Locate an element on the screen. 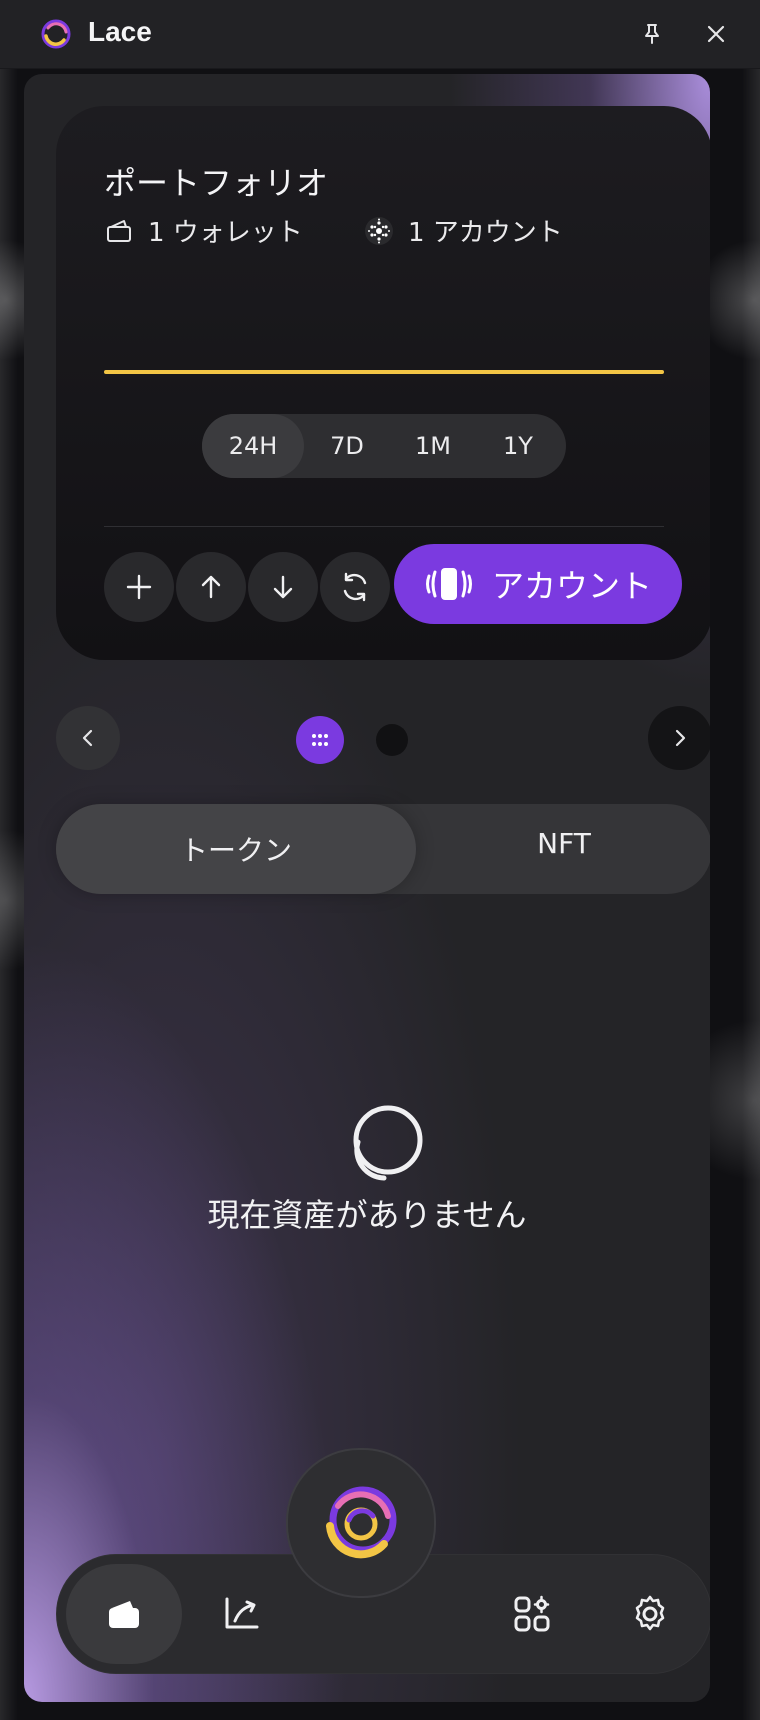  tab-nft: NFT is located at coordinates (563, 843).